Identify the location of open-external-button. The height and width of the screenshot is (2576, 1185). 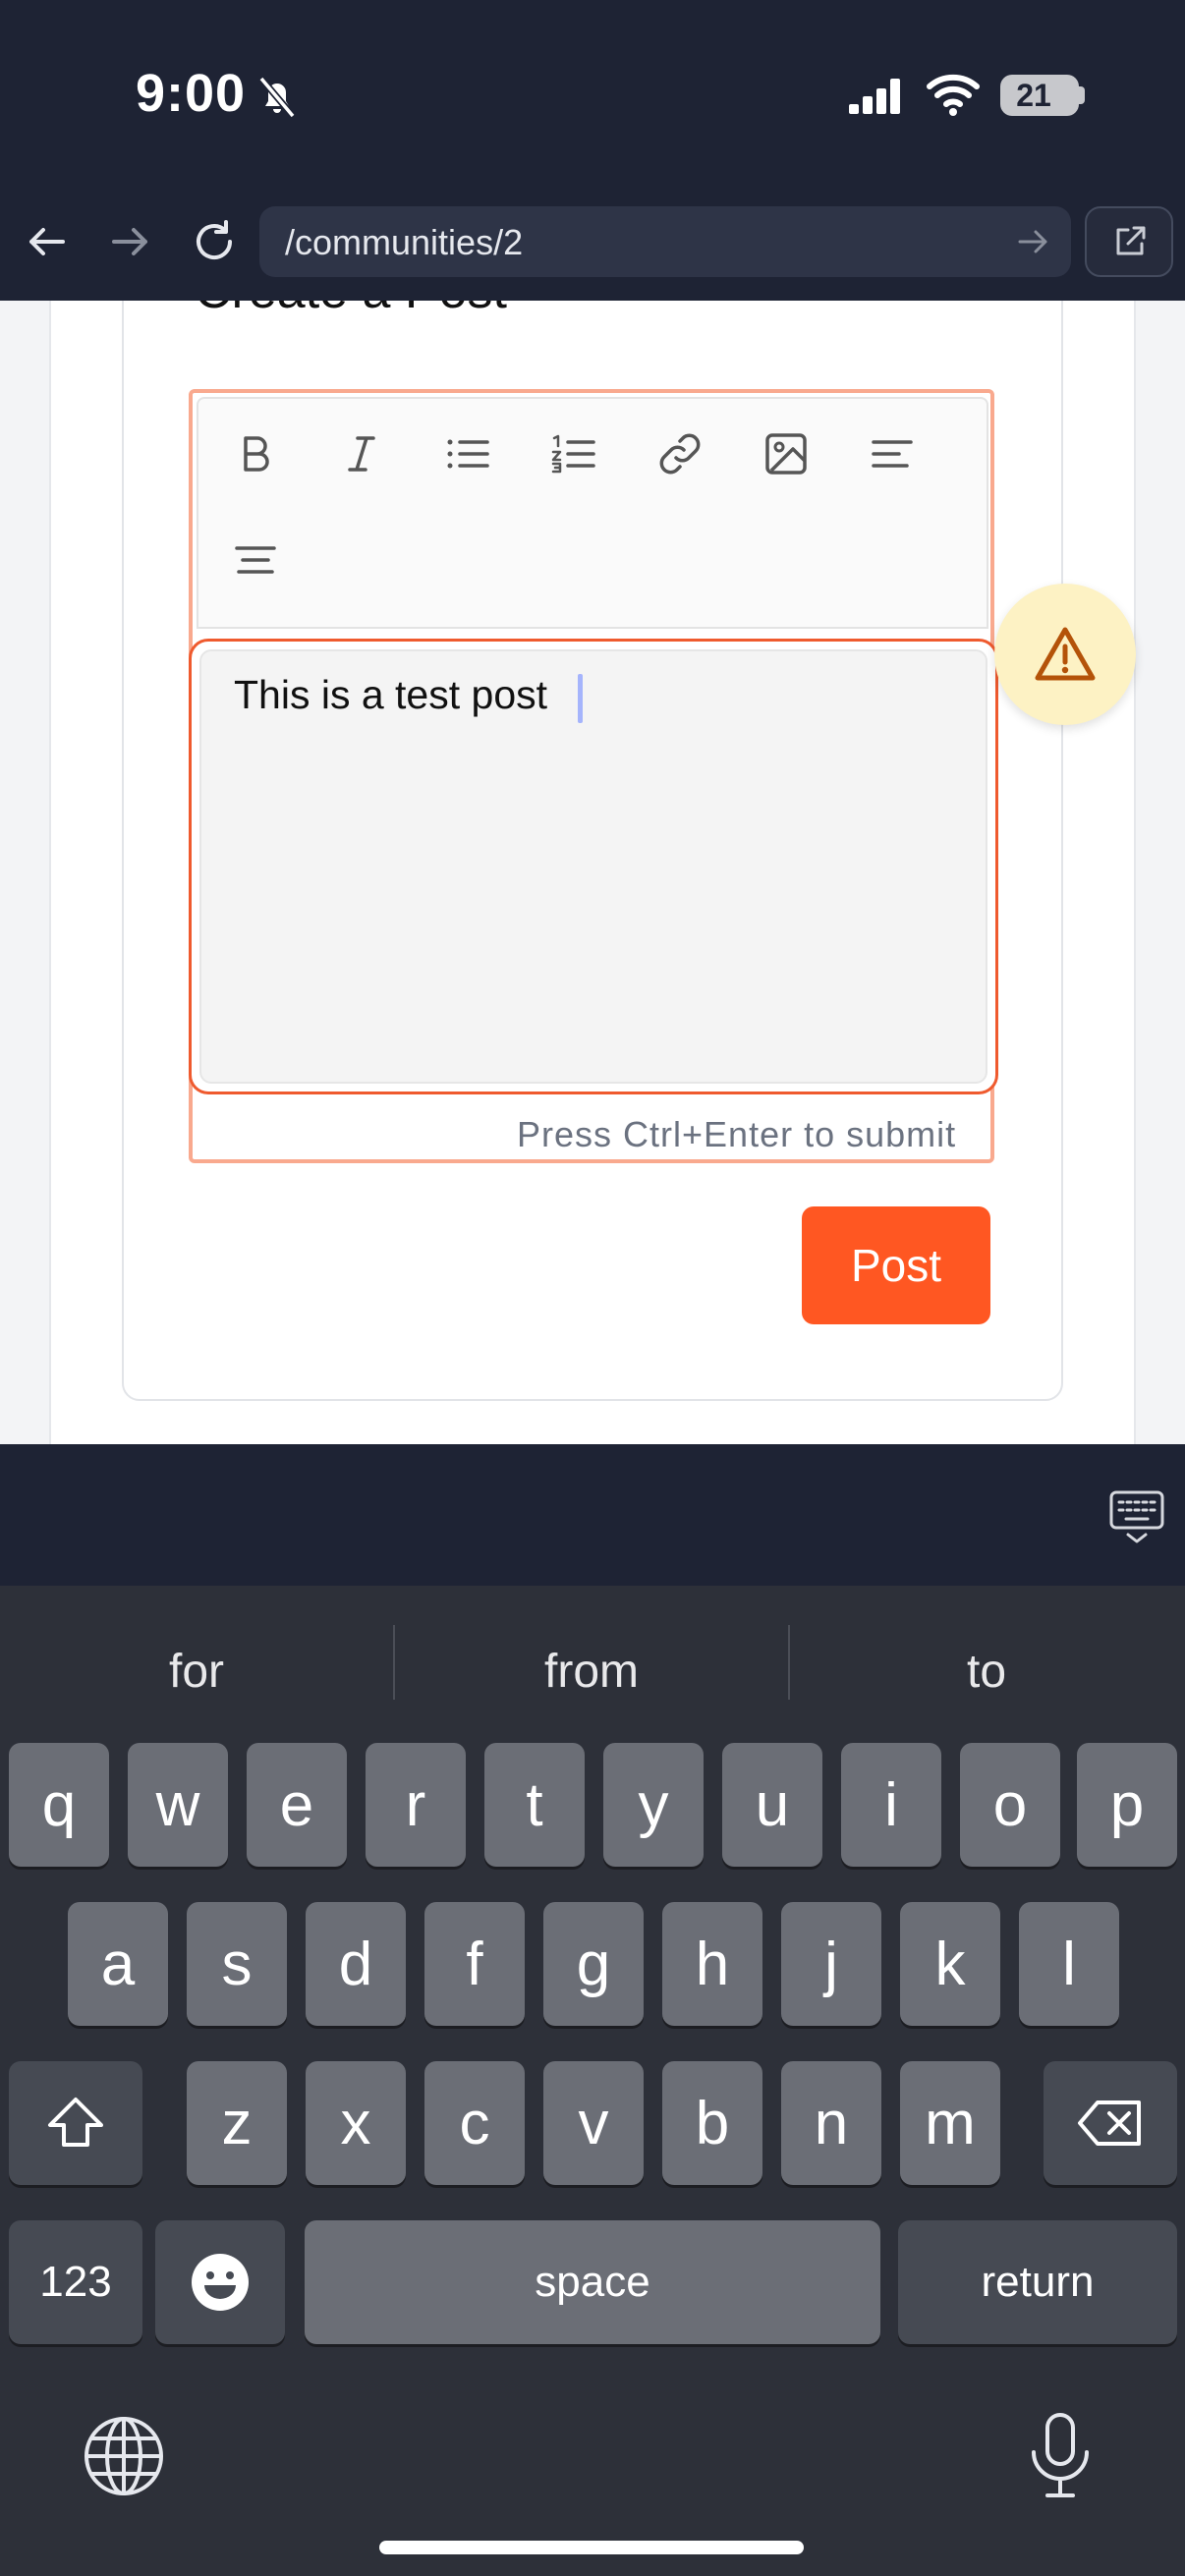
(1129, 241).